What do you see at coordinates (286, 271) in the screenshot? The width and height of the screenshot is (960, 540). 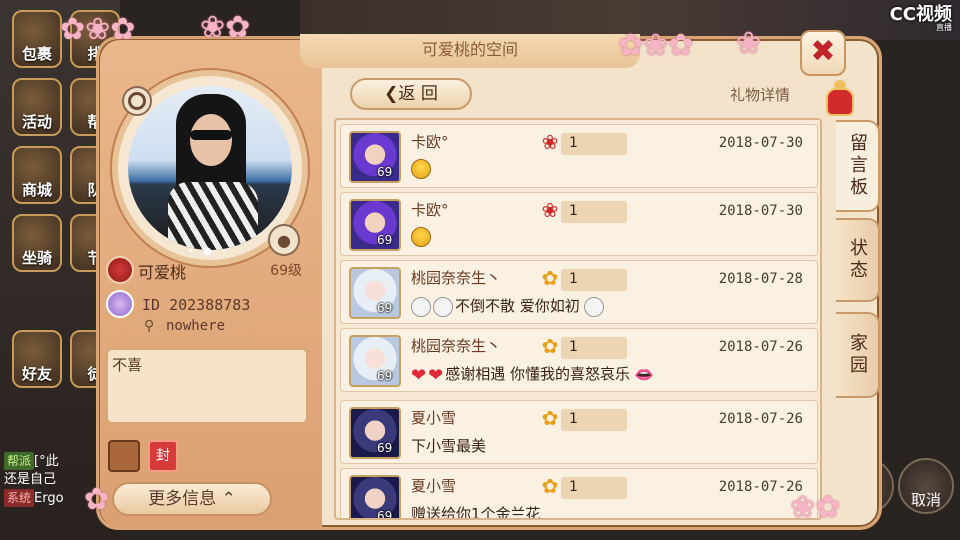 I see `player-level: 69级` at bounding box center [286, 271].